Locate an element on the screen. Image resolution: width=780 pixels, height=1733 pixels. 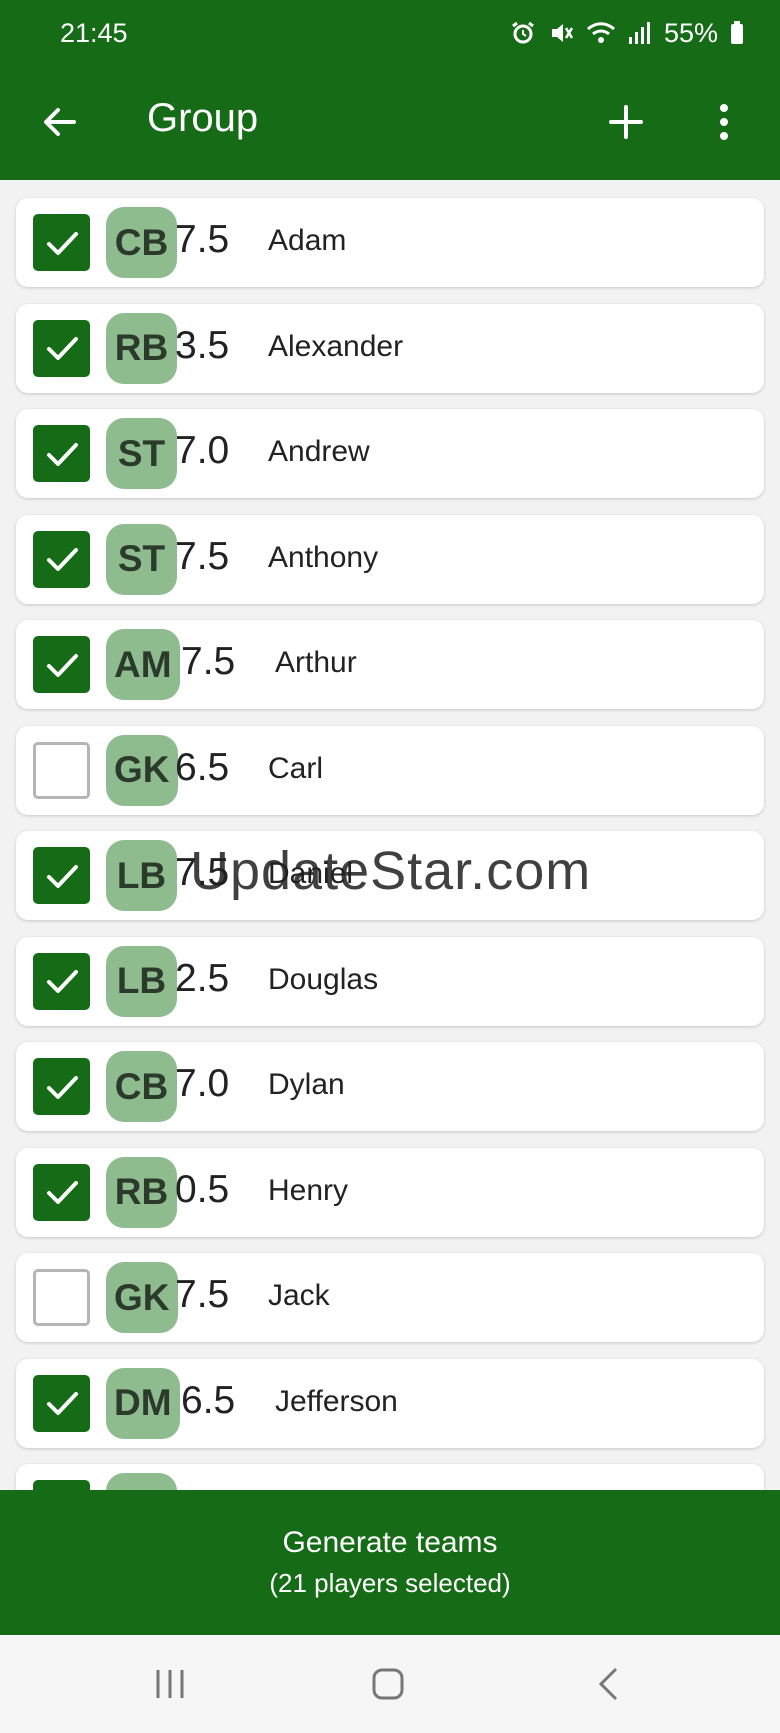
player-row: LB 7.5 Daniel is located at coordinates (390, 875).